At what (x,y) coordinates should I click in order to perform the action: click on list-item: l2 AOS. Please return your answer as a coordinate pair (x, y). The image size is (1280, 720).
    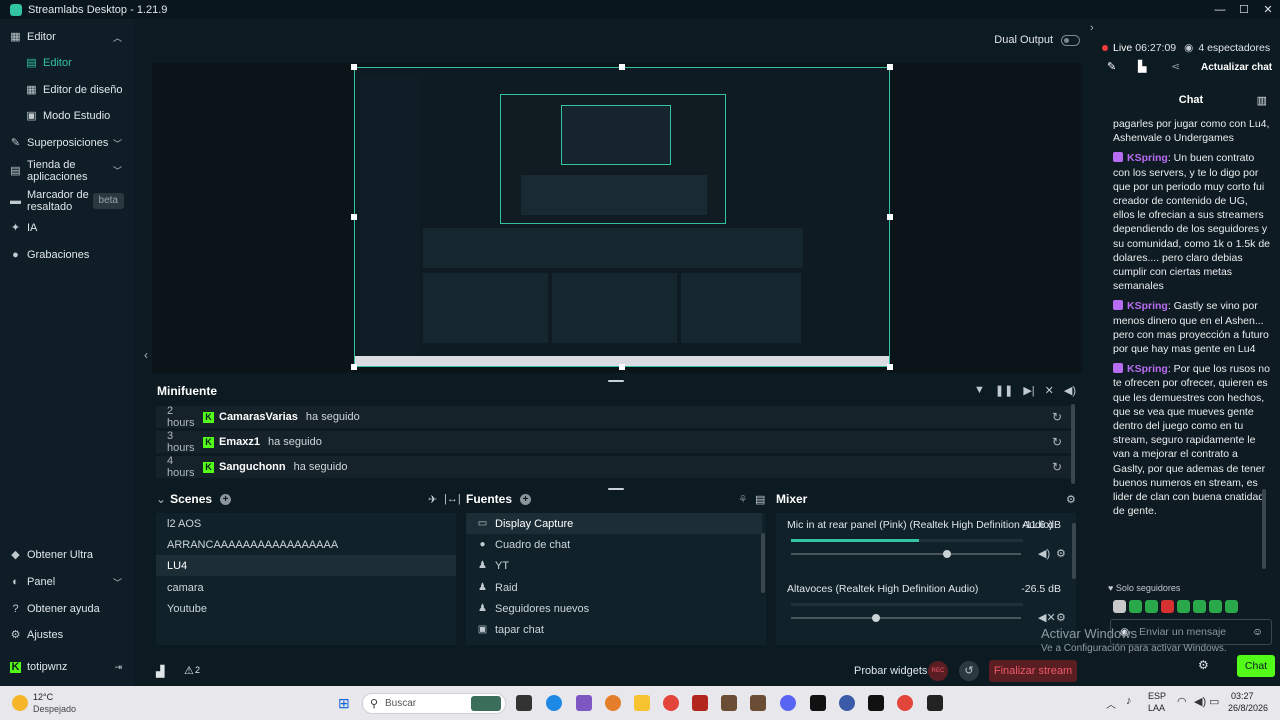
    Looking at the image, I should click on (306, 523).